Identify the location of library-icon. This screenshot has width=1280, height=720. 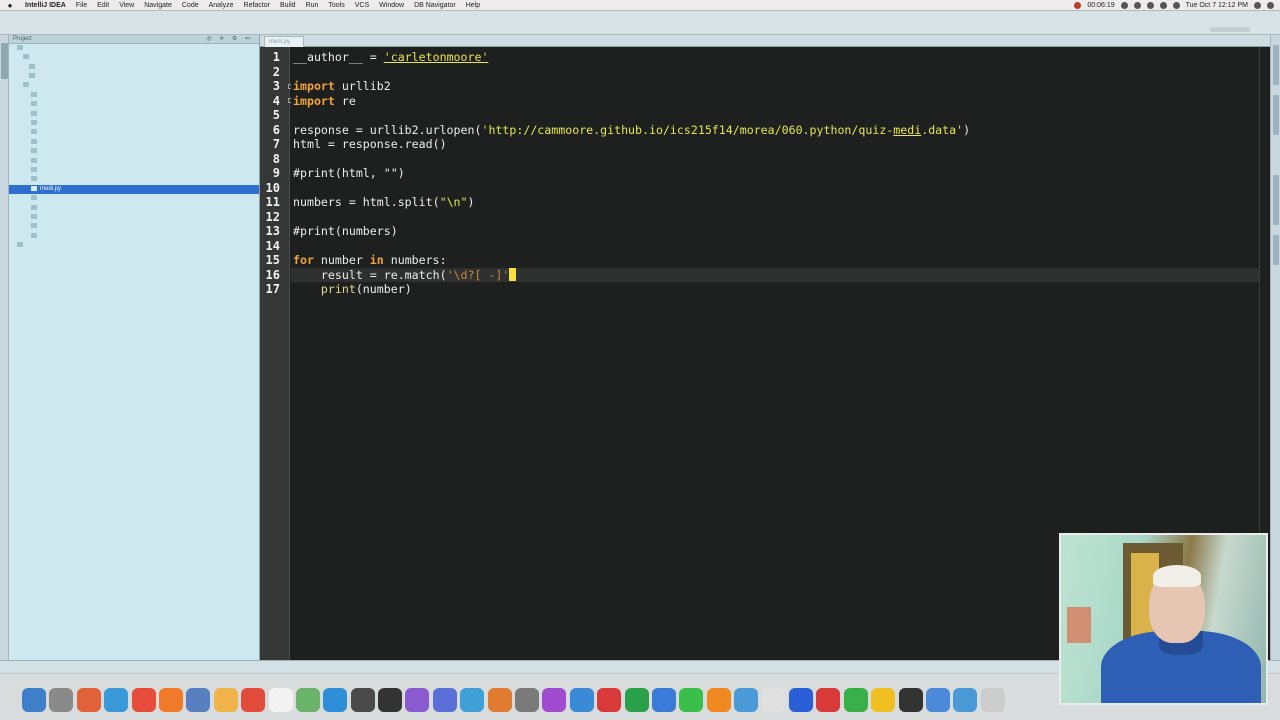
(20, 245).